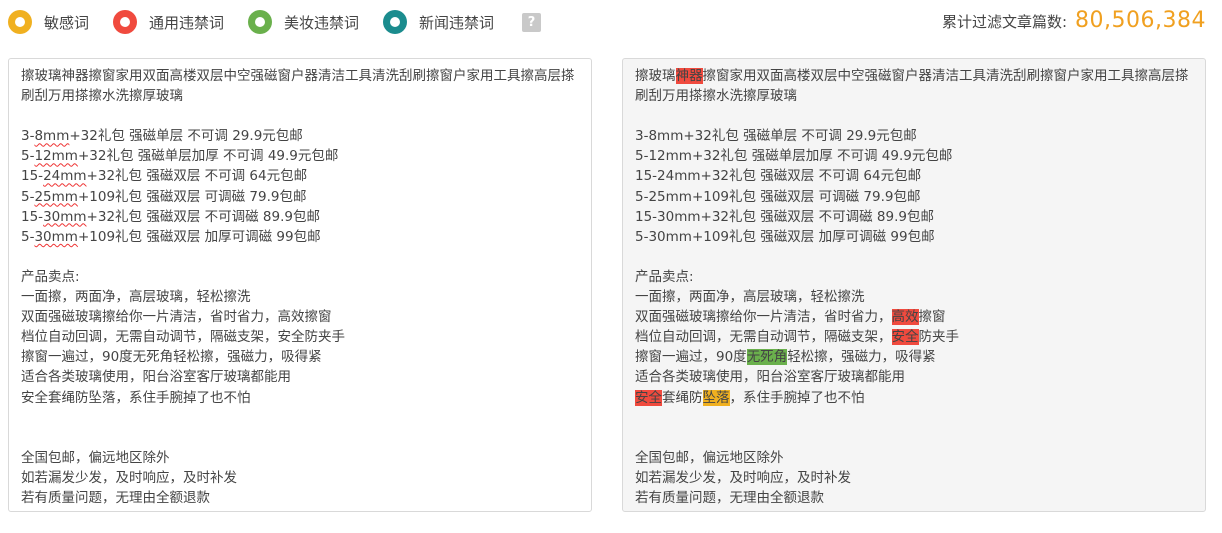  What do you see at coordinates (50, 276) in the screenshot?
I see `input-line: 产品卖点:` at bounding box center [50, 276].